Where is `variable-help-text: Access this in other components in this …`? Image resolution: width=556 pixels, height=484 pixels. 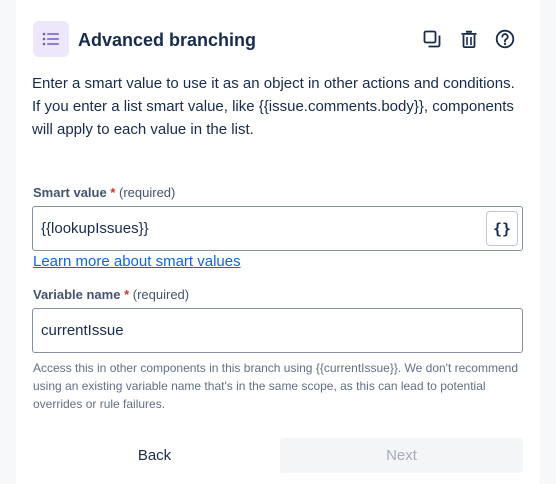 variable-help-text: Access this in other components in this … is located at coordinates (275, 386).